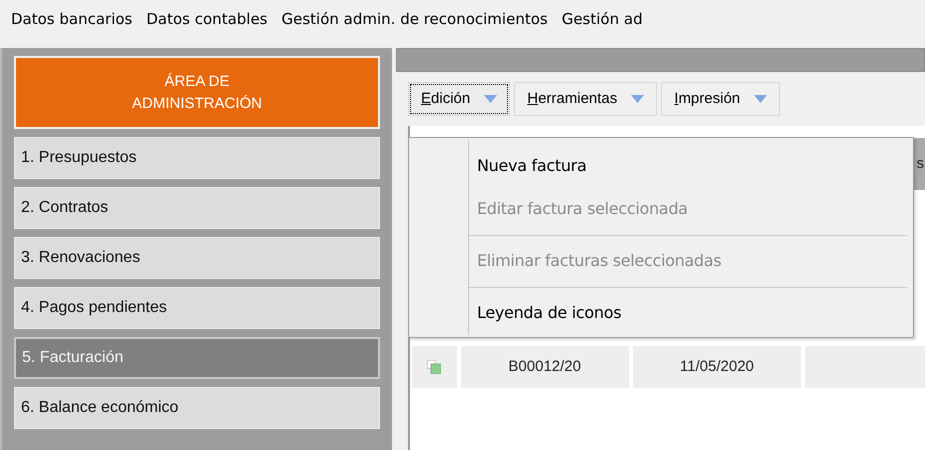 This screenshot has width=925, height=450. Describe the element at coordinates (197, 158) in the screenshot. I see `sidebar-item: 1. Presupuestos` at that location.